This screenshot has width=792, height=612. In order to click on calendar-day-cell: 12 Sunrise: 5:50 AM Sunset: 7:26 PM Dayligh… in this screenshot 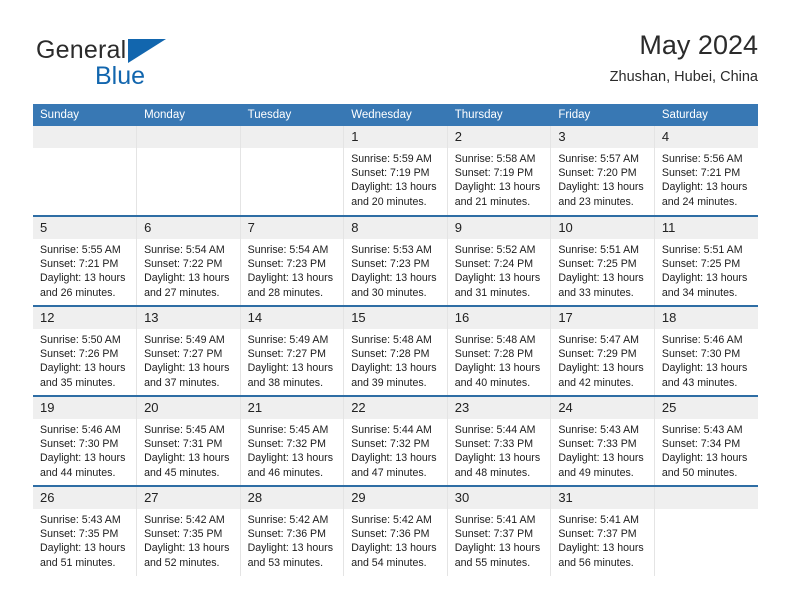, I will do `click(85, 350)`.